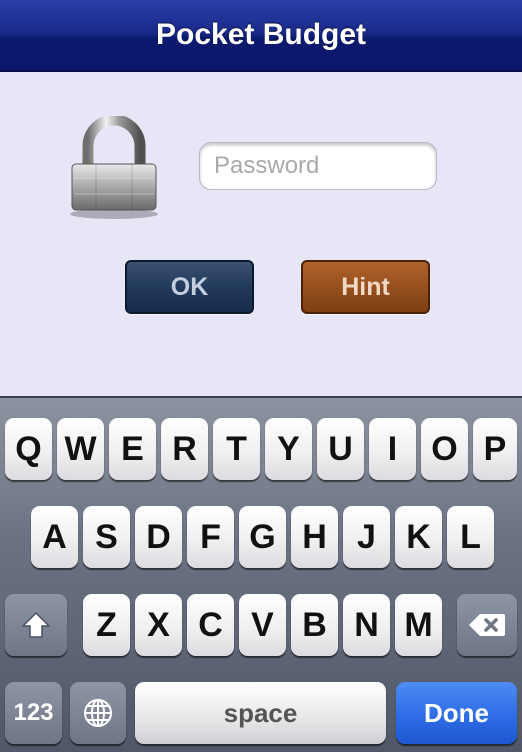 Image resolution: width=522 pixels, height=752 pixels. I want to click on backspace-icon, so click(487, 625).